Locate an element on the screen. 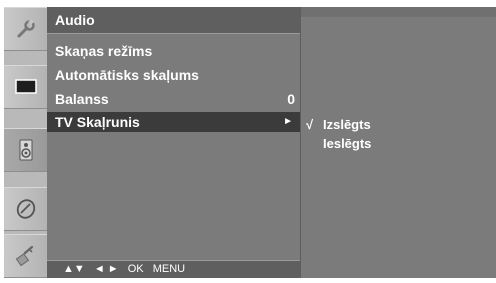 This screenshot has height=283, width=496. speaker-icon is located at coordinates (25, 150).